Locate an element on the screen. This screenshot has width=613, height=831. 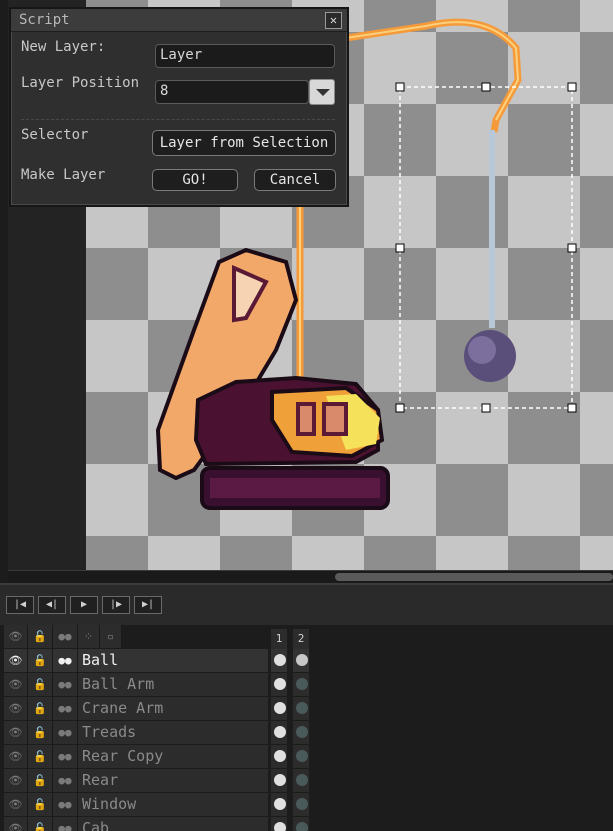
close-icon: ✕ is located at coordinates (333, 20).